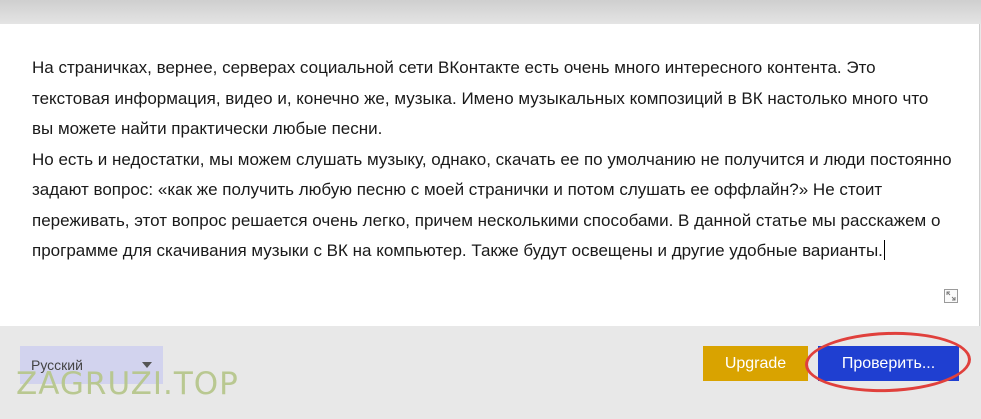 This screenshot has height=419, width=981. I want to click on upgrade-button: Upgrade, so click(755, 363).